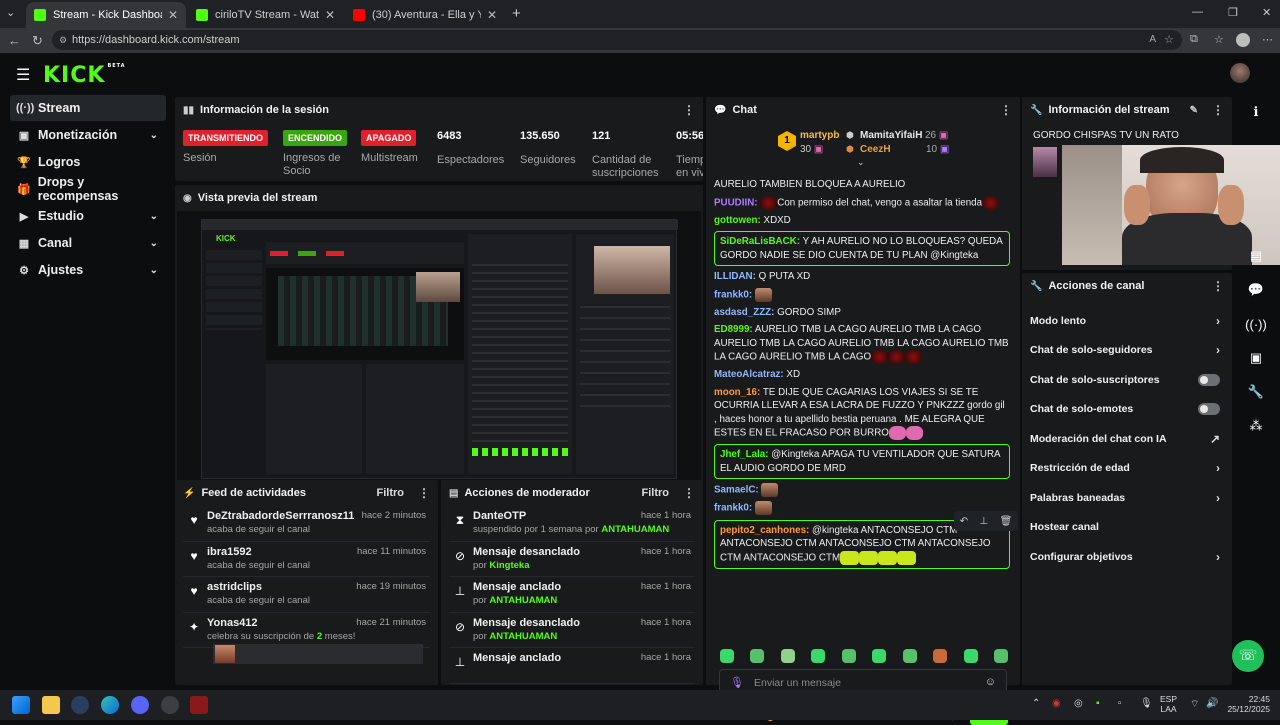  Describe the element at coordinates (862, 221) in the screenshot. I see `chat-message: gottowen: XDXD` at that location.